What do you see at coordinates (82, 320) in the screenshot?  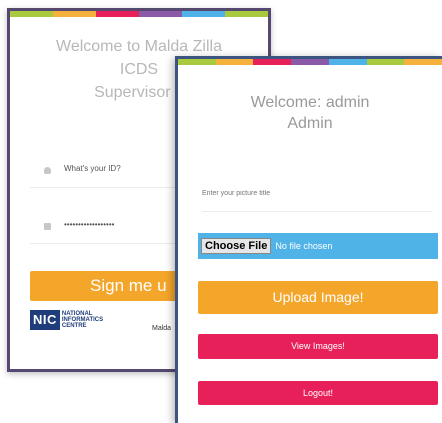 I see `nic-logo-text: NATIONAL INFORMATICS CENTRE` at bounding box center [82, 320].